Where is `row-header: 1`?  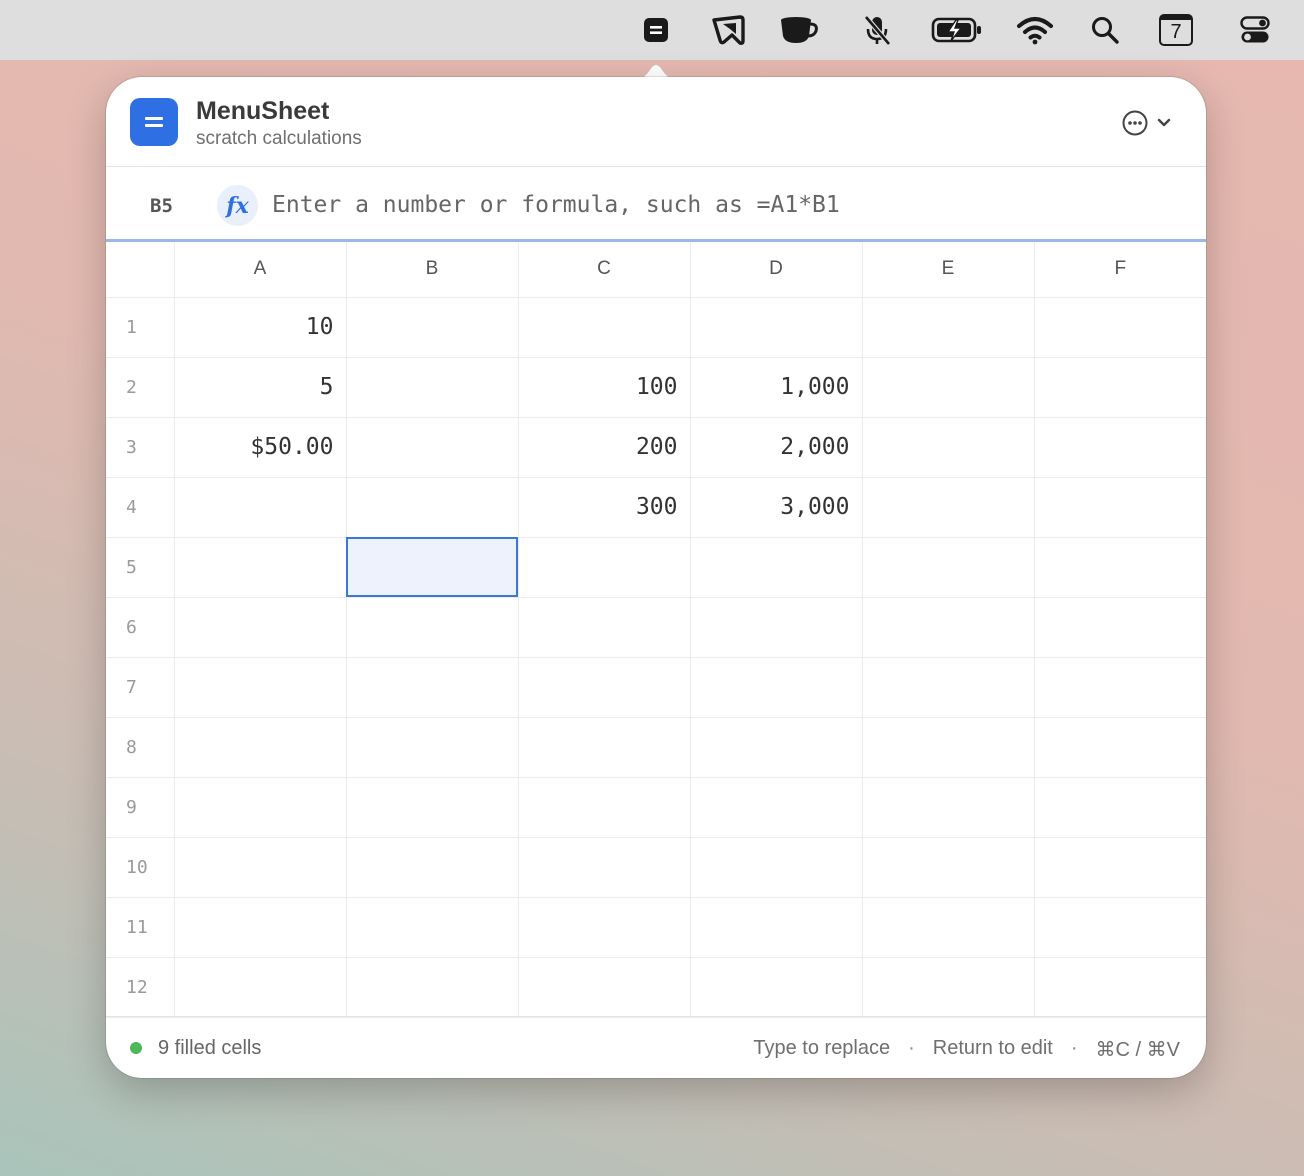
row-header: 1 is located at coordinates (140, 327).